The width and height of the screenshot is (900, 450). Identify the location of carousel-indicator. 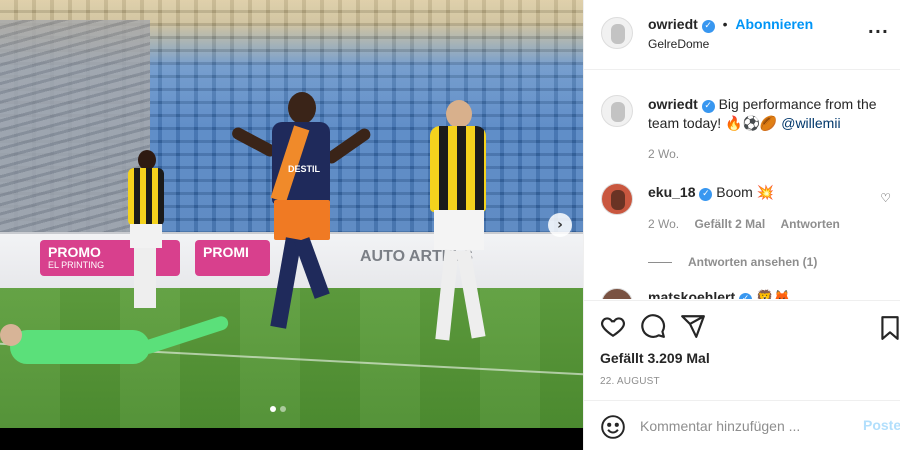
(278, 409).